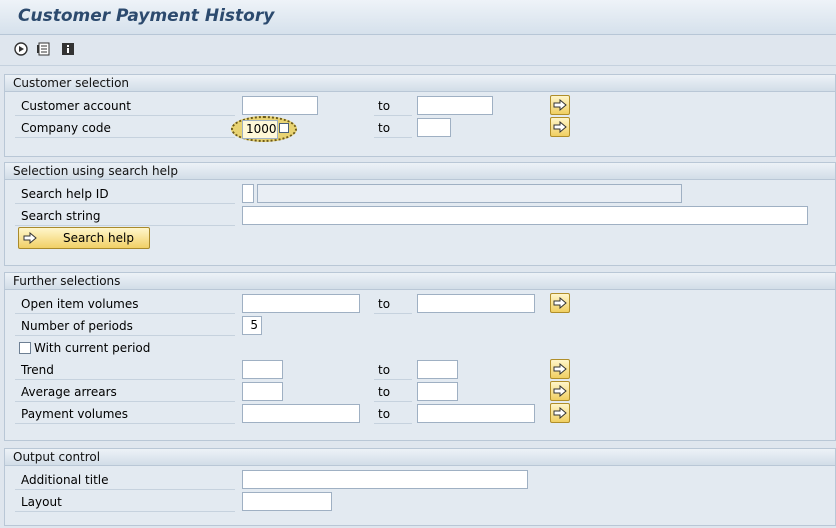  Describe the element at coordinates (248, 193) in the screenshot. I see `search-help-id-field` at that location.